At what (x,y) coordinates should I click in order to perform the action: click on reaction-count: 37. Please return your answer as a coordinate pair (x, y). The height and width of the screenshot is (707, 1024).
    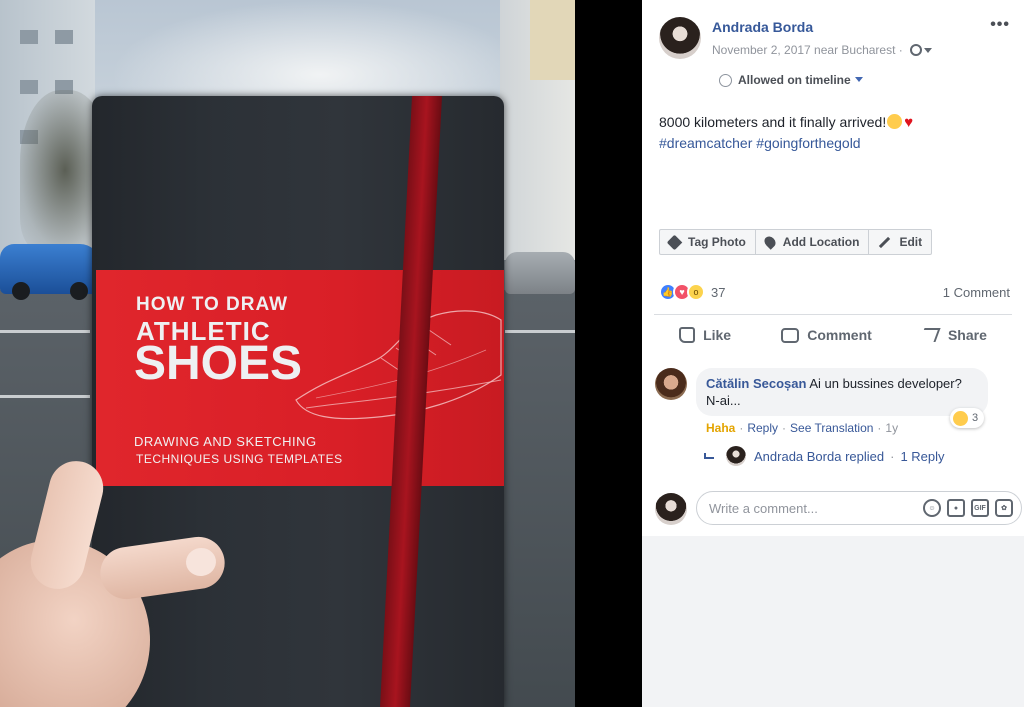
    Looking at the image, I should click on (718, 292).